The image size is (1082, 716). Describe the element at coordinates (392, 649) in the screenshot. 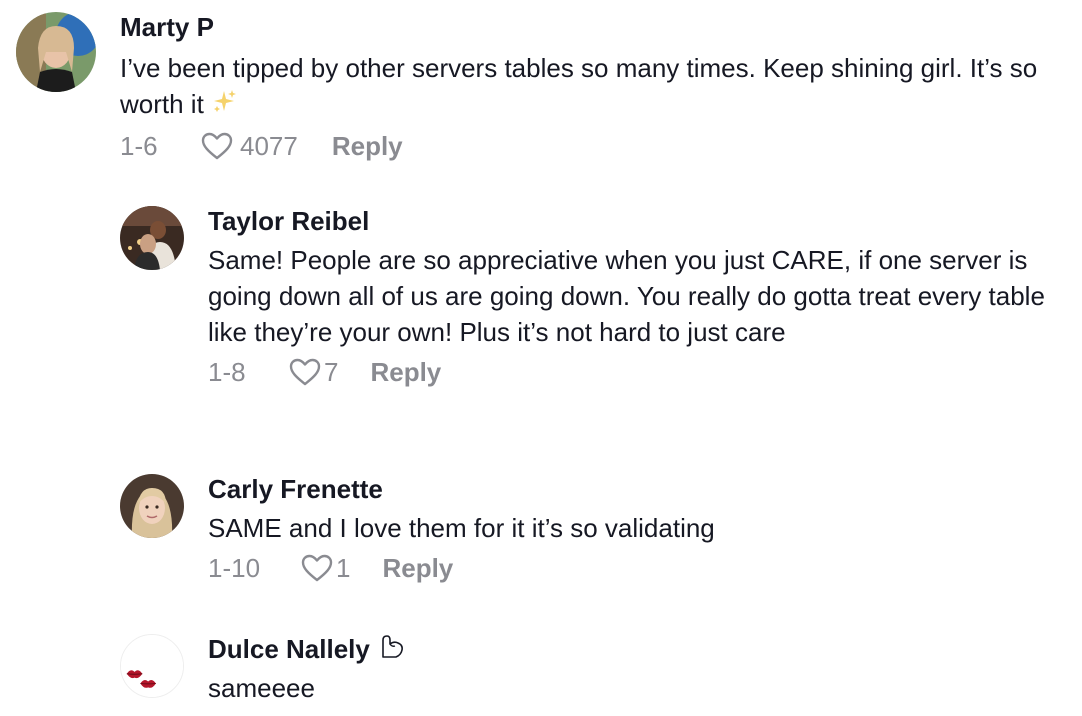

I see `flexed-arm-icon` at that location.